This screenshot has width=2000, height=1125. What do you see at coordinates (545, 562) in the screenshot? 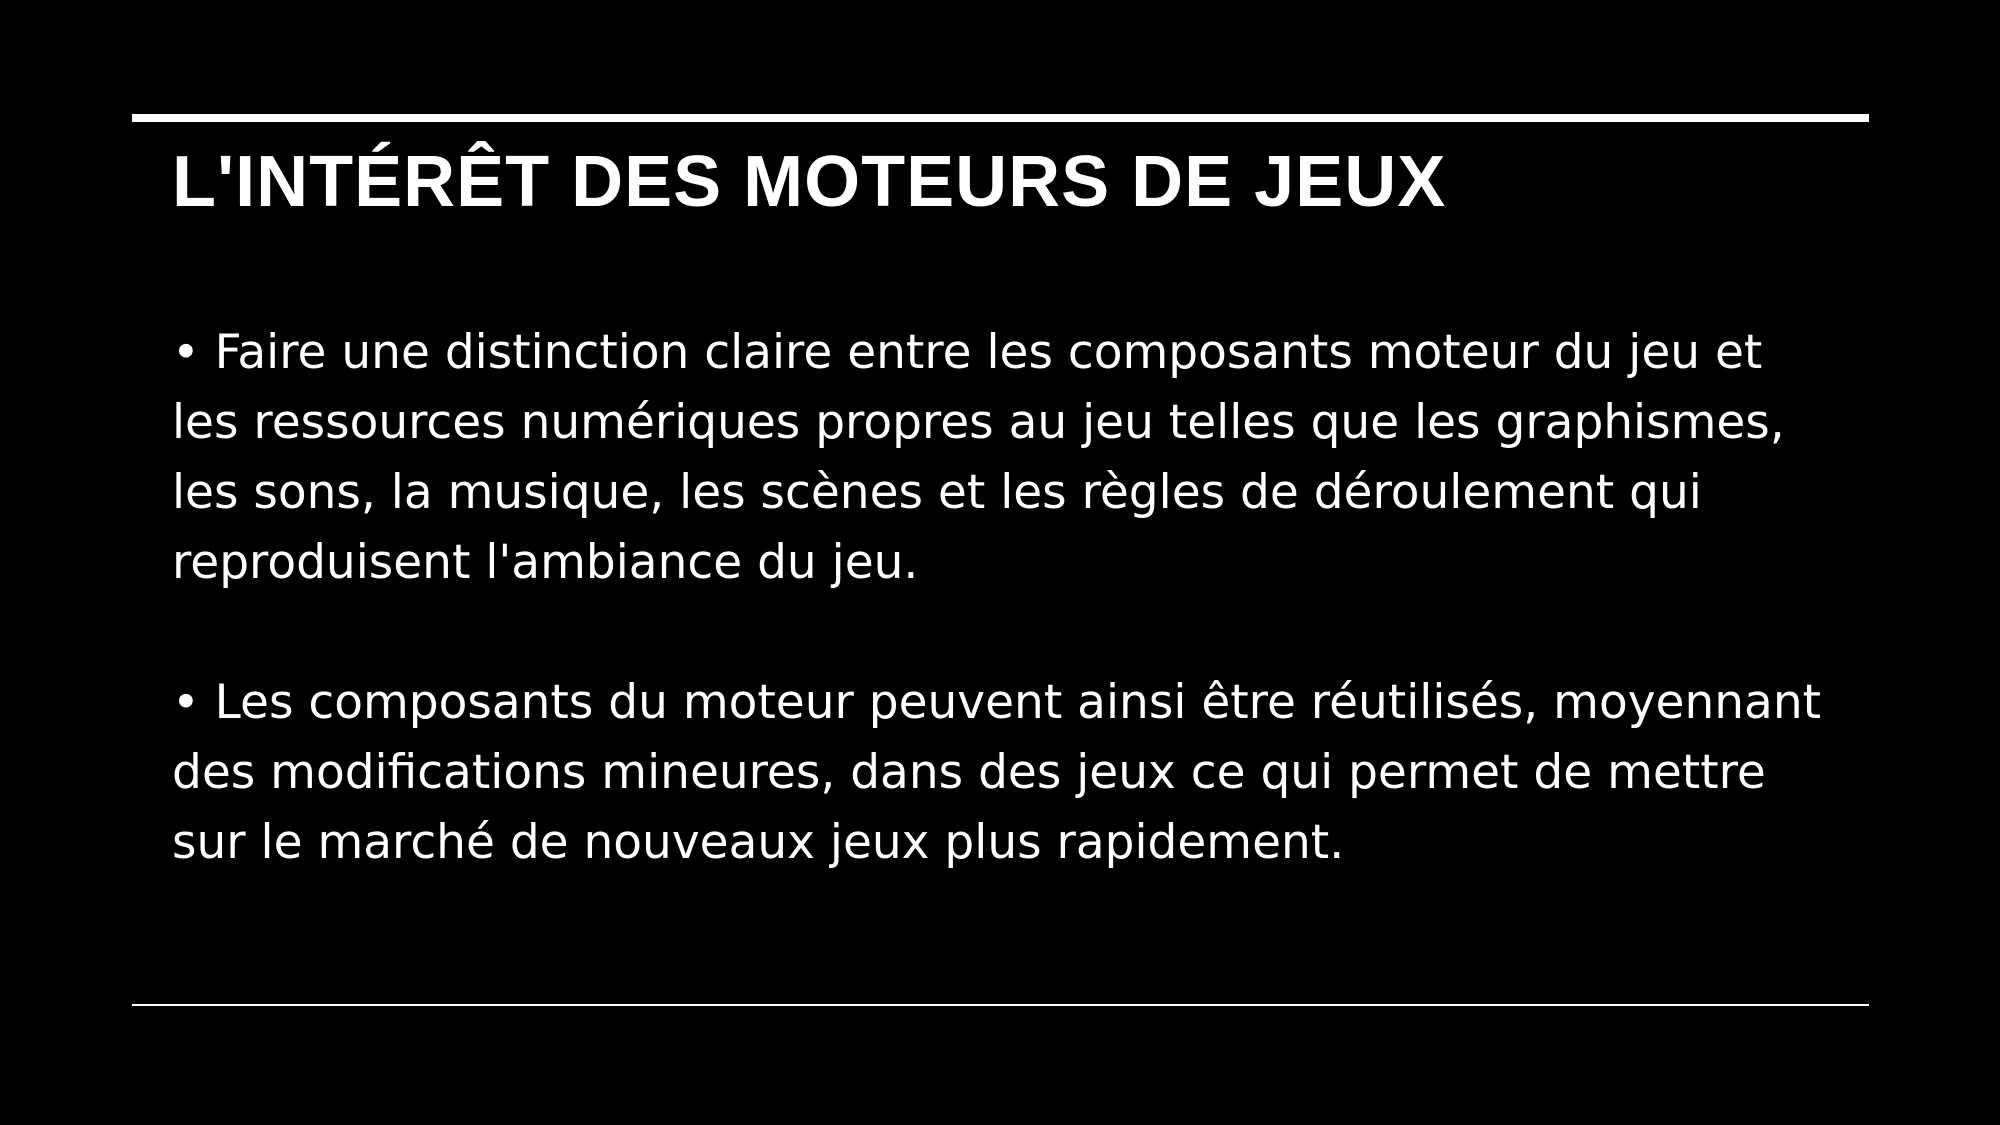
I see `text-line: reproduisent l'ambiance du jeu.` at bounding box center [545, 562].